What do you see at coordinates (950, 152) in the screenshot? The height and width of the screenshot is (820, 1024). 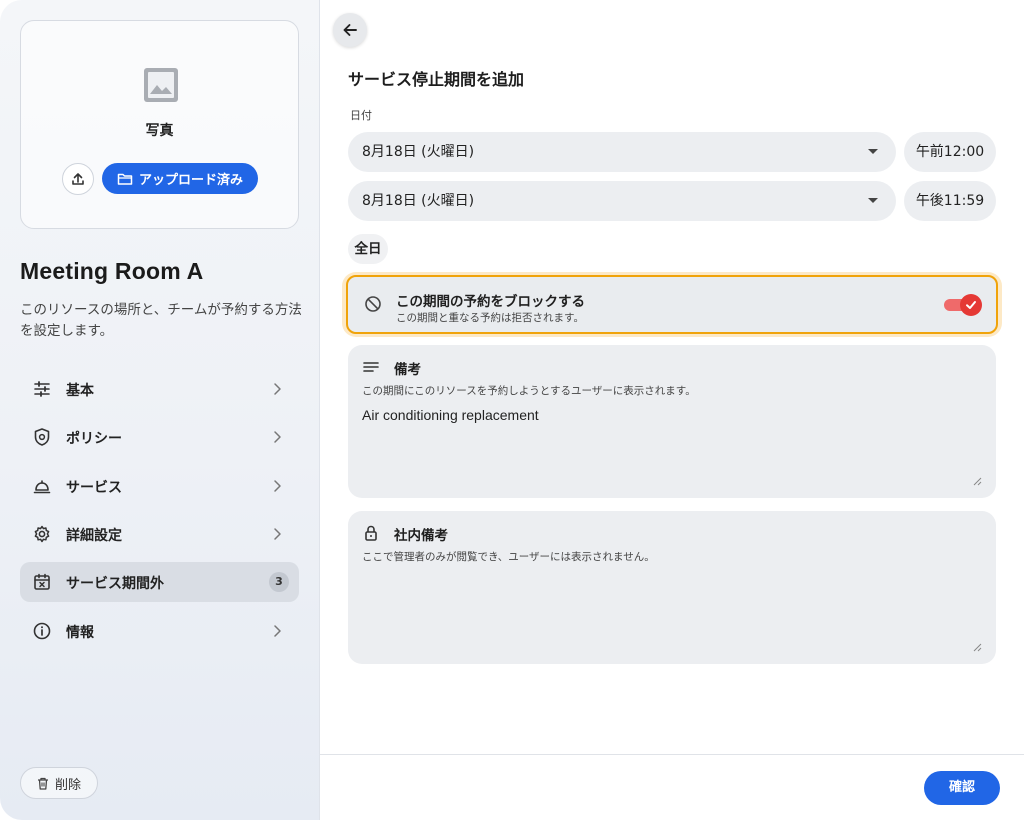 I see `start-time-button: 午前12:00` at bounding box center [950, 152].